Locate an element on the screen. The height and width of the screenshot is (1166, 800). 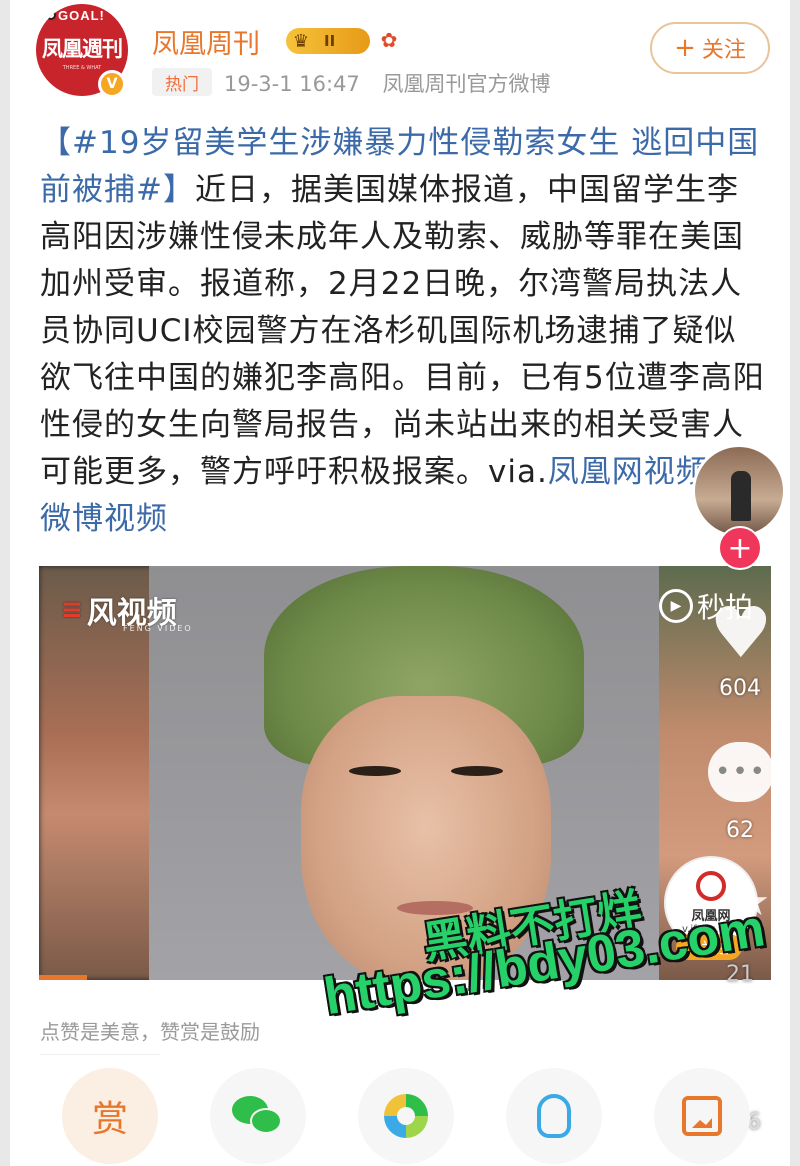
avatar-brand-text: 凤凰週刊 is located at coordinates (82, 48).